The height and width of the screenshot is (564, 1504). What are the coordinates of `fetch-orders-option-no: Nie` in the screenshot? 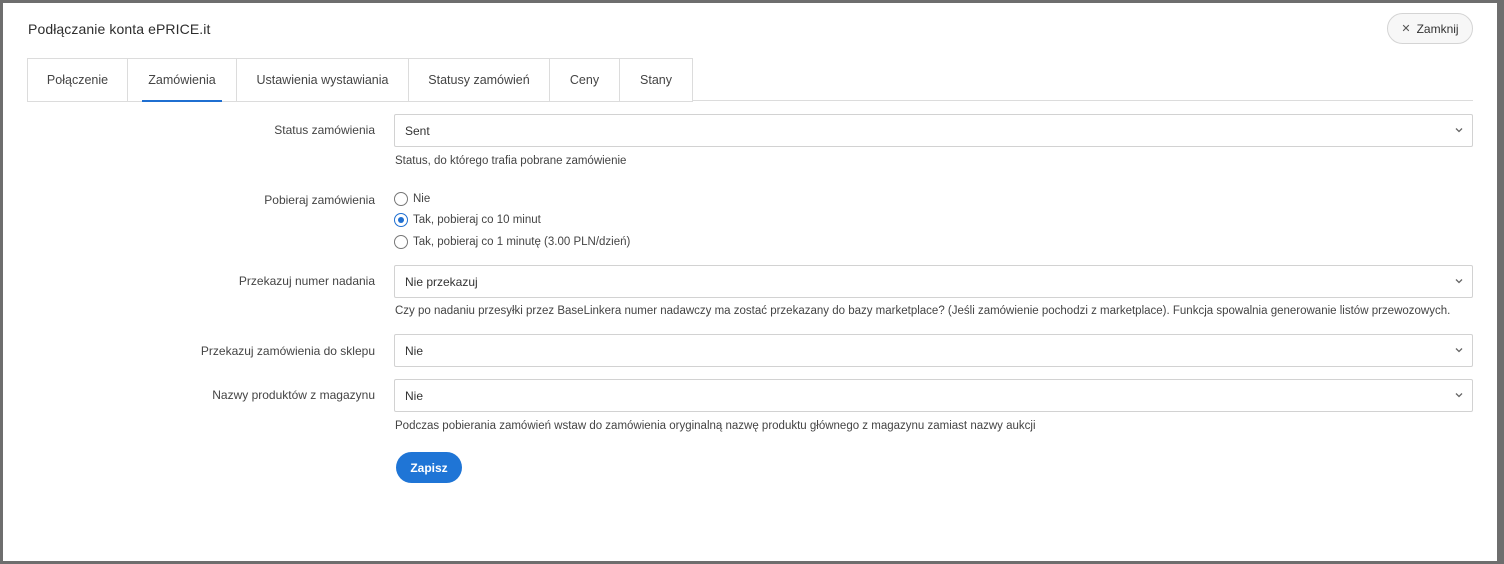 It's located at (412, 199).